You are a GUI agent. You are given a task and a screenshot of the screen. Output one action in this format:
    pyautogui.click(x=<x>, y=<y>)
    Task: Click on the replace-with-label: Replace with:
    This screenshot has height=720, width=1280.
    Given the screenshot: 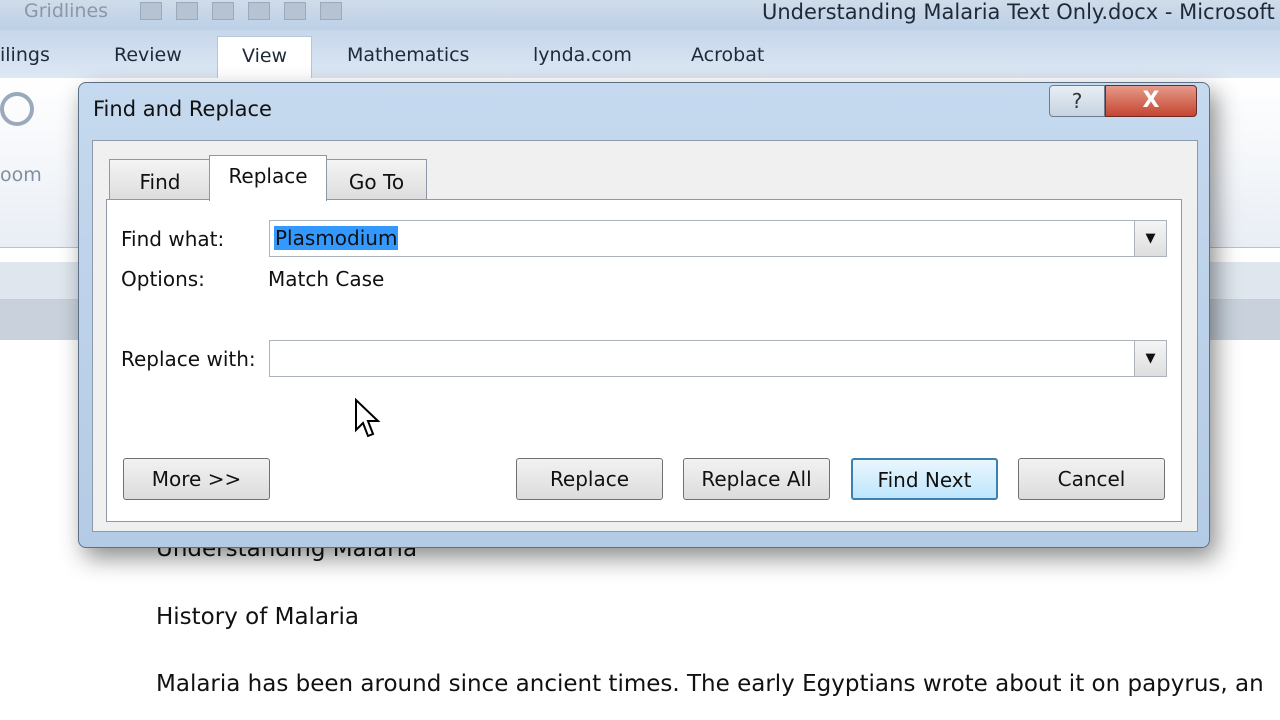 What is the action you would take?
    pyautogui.click(x=188, y=359)
    